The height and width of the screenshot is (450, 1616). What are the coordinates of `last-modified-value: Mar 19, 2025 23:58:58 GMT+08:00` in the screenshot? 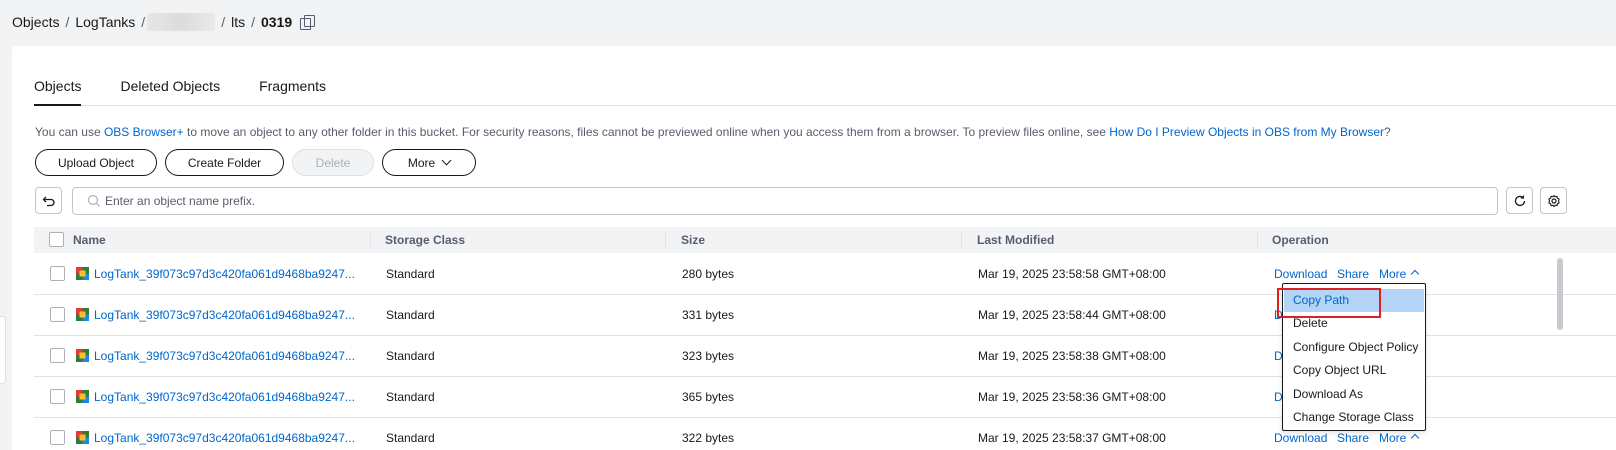 It's located at (1072, 274).